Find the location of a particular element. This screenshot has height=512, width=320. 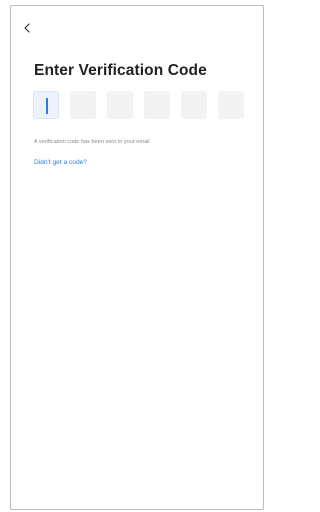

text-cursor is located at coordinates (47, 106).